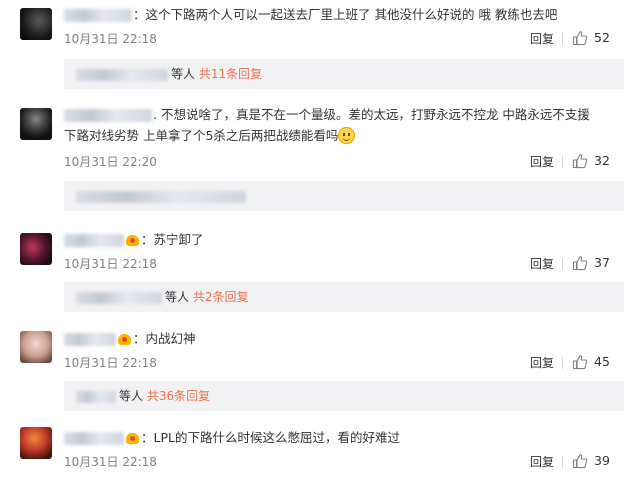 This screenshot has height=483, width=640. What do you see at coordinates (172, 239) in the screenshot?
I see `comment-text: ：苏宁卸了` at bounding box center [172, 239].